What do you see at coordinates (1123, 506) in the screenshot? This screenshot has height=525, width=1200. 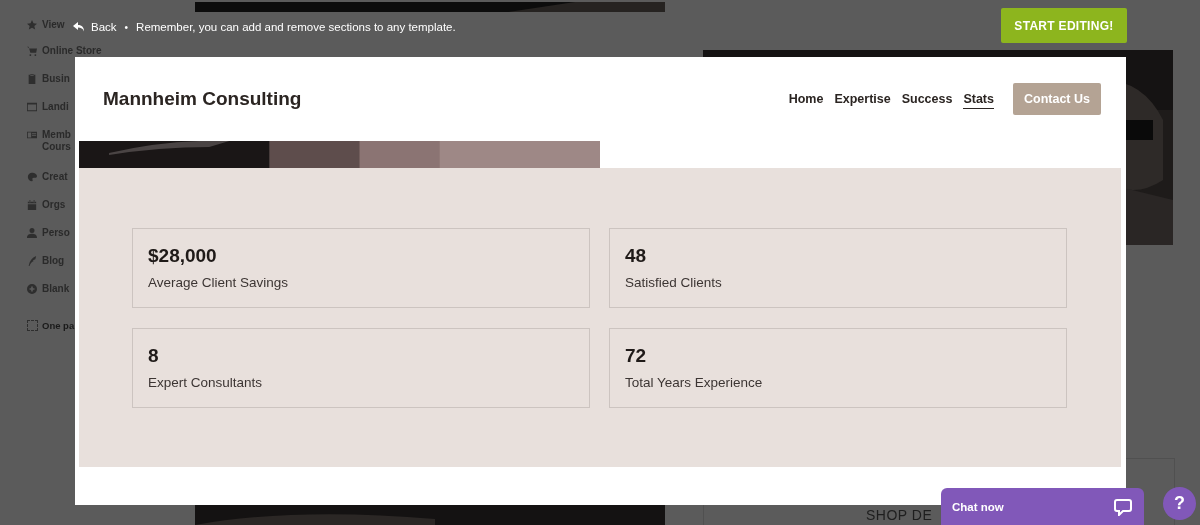 I see `chat-bubble-icon` at bounding box center [1123, 506].